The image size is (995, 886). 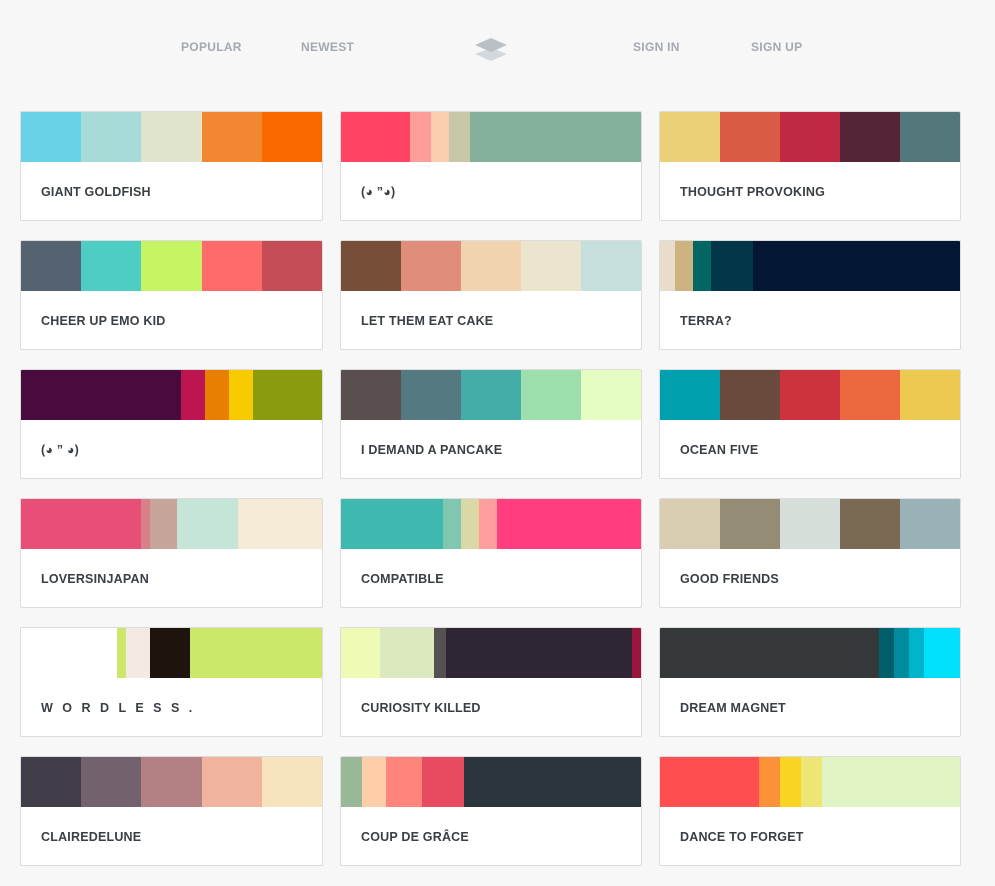 What do you see at coordinates (171, 567) in the screenshot?
I see `palette-title: LOVERSINJAPAN` at bounding box center [171, 567].